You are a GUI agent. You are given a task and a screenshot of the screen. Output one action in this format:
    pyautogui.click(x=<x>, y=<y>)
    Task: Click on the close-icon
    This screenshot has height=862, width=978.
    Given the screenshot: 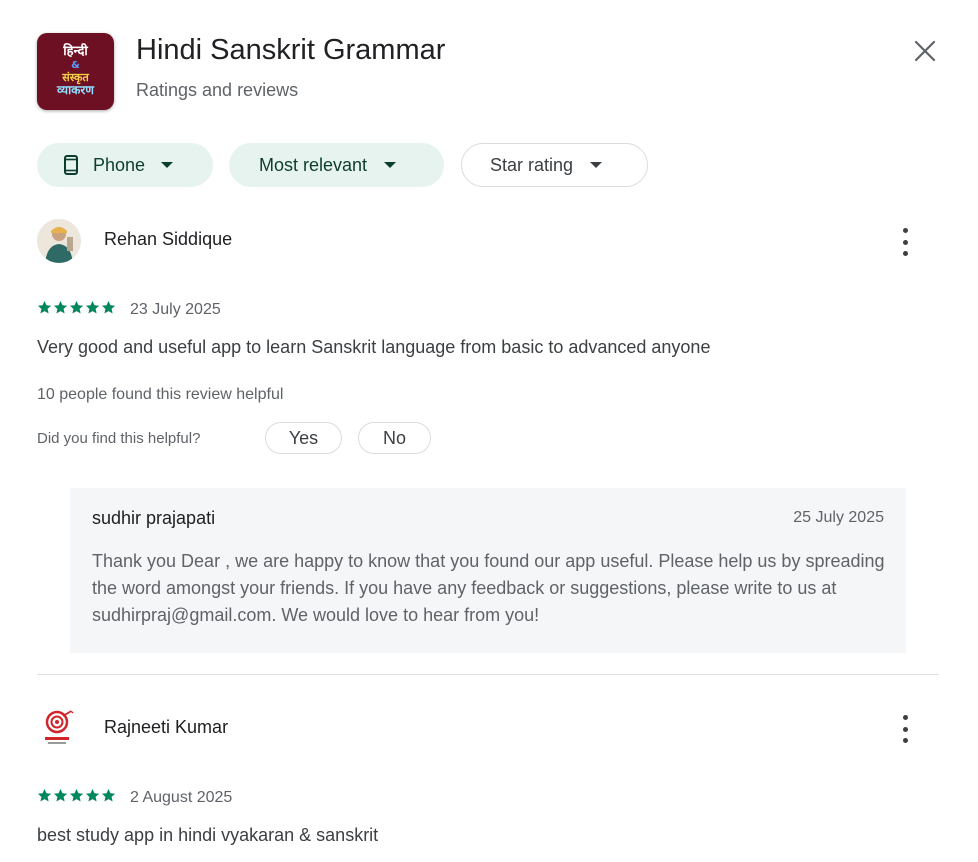 What is the action you would take?
    pyautogui.click(x=925, y=51)
    